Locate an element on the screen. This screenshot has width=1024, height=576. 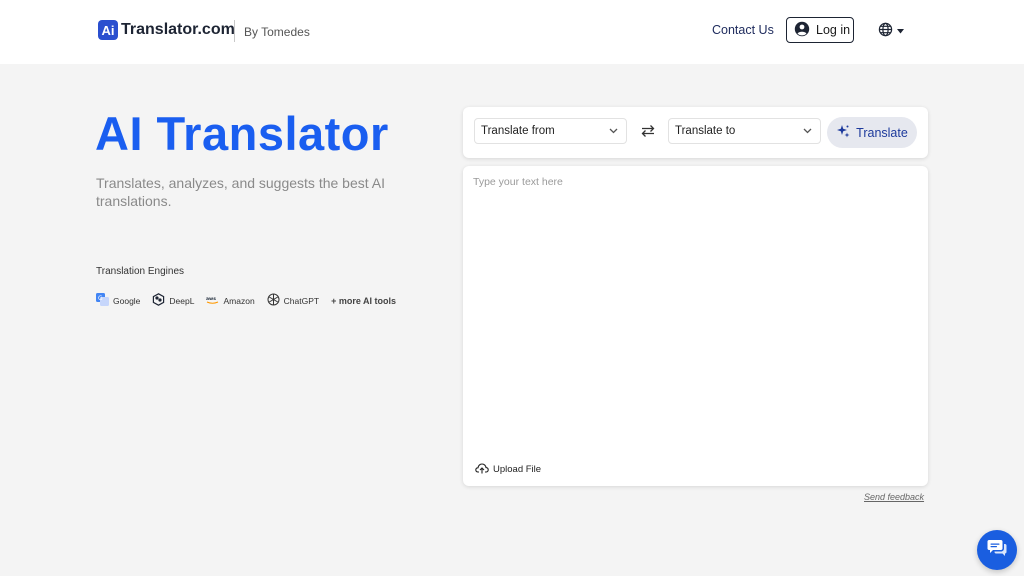
svg-text: aws is located at coordinates (211, 299).